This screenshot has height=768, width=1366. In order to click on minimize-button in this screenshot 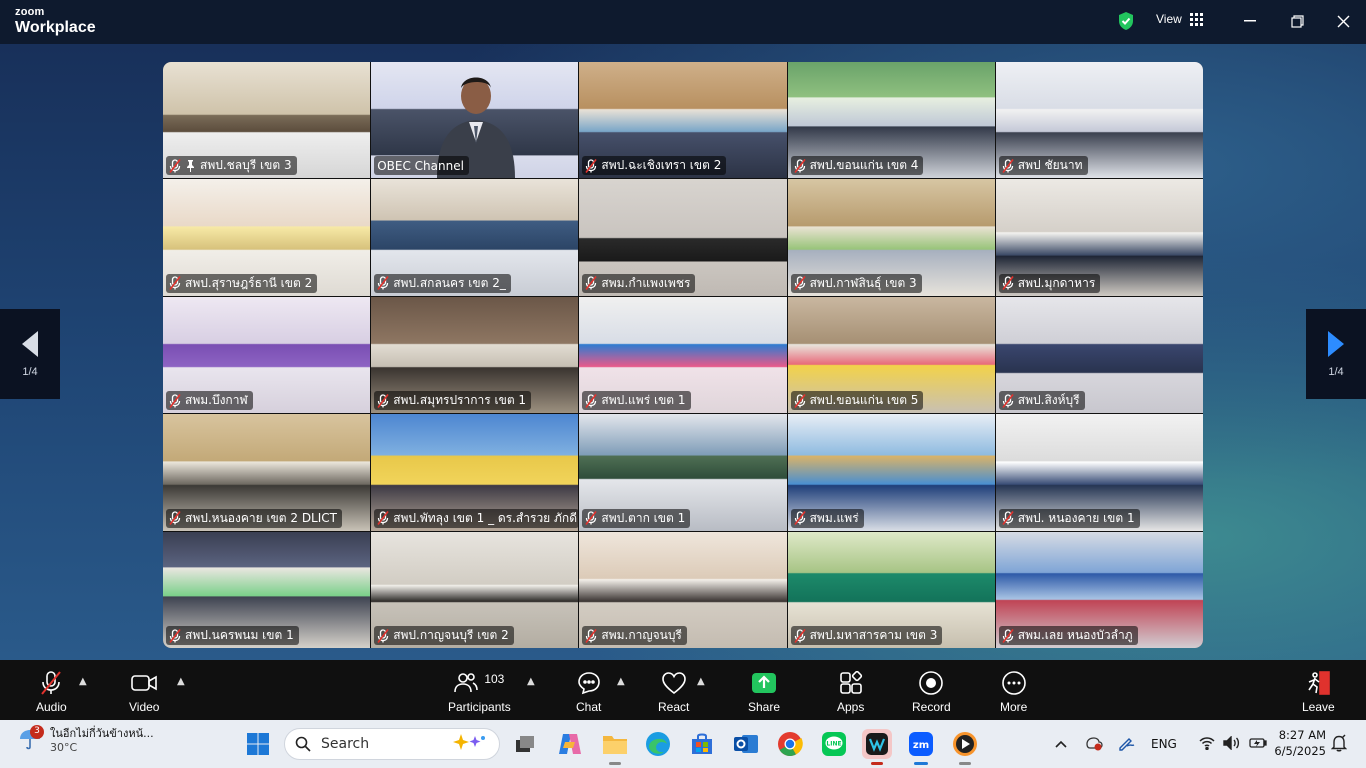, I will do `click(1250, 21)`.